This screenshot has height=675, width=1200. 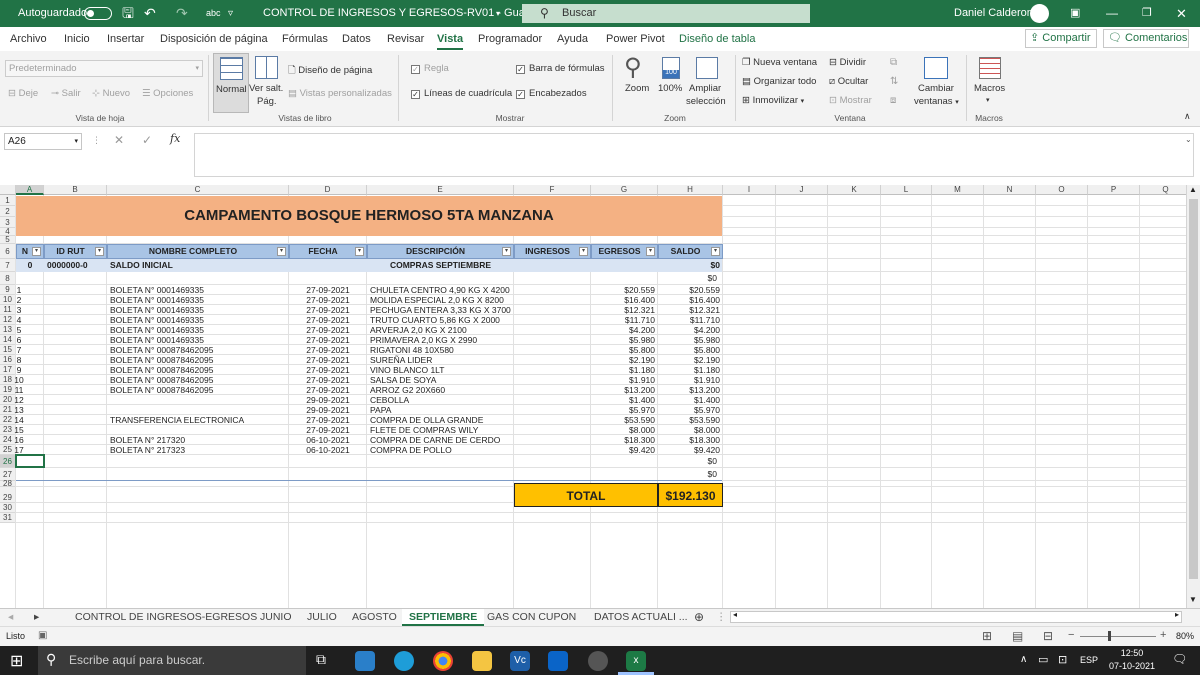 What do you see at coordinates (365, 661) in the screenshot?
I see `app-icon-teams` at bounding box center [365, 661].